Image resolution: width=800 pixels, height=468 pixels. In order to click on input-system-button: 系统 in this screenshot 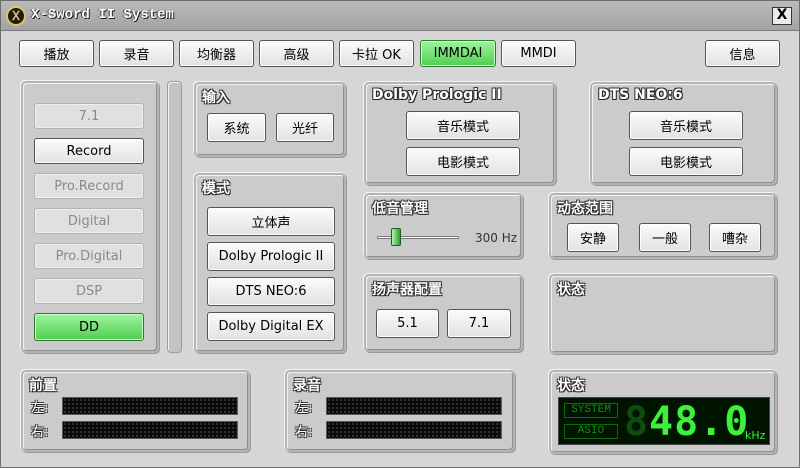, I will do `click(236, 127)`.